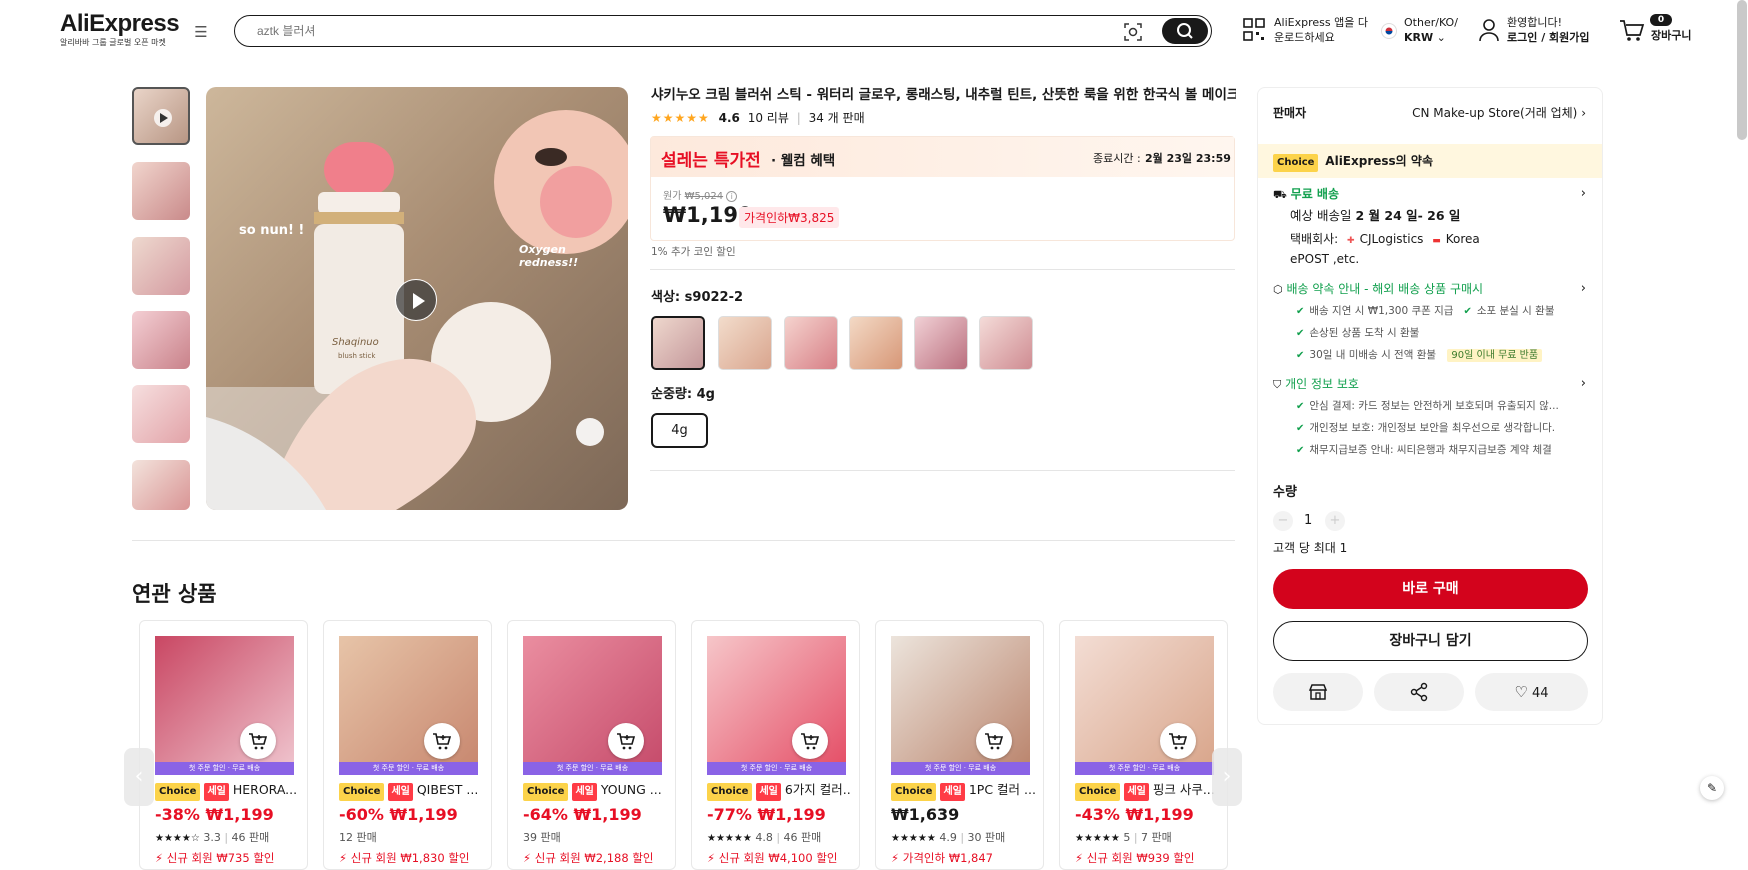  What do you see at coordinates (768, 118) in the screenshot?
I see `review-count: 10 리뷰` at bounding box center [768, 118].